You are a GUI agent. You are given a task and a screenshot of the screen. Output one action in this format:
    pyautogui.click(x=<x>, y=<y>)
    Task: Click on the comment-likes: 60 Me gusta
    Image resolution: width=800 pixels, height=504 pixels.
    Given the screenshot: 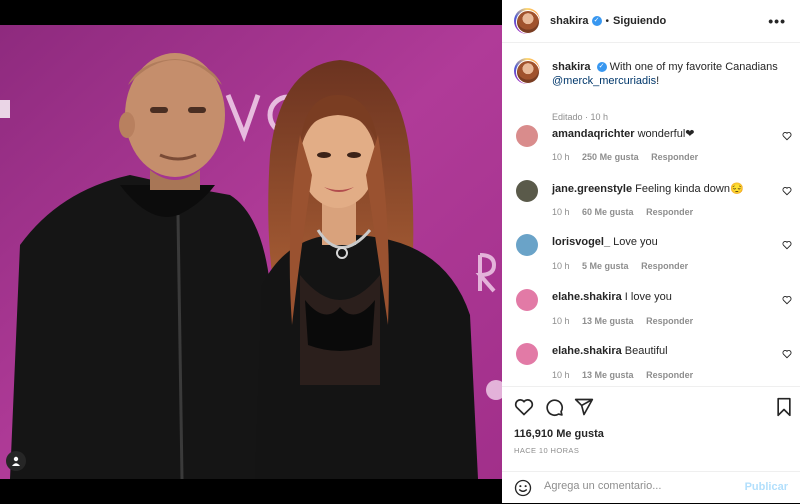 What is the action you would take?
    pyautogui.click(x=608, y=212)
    